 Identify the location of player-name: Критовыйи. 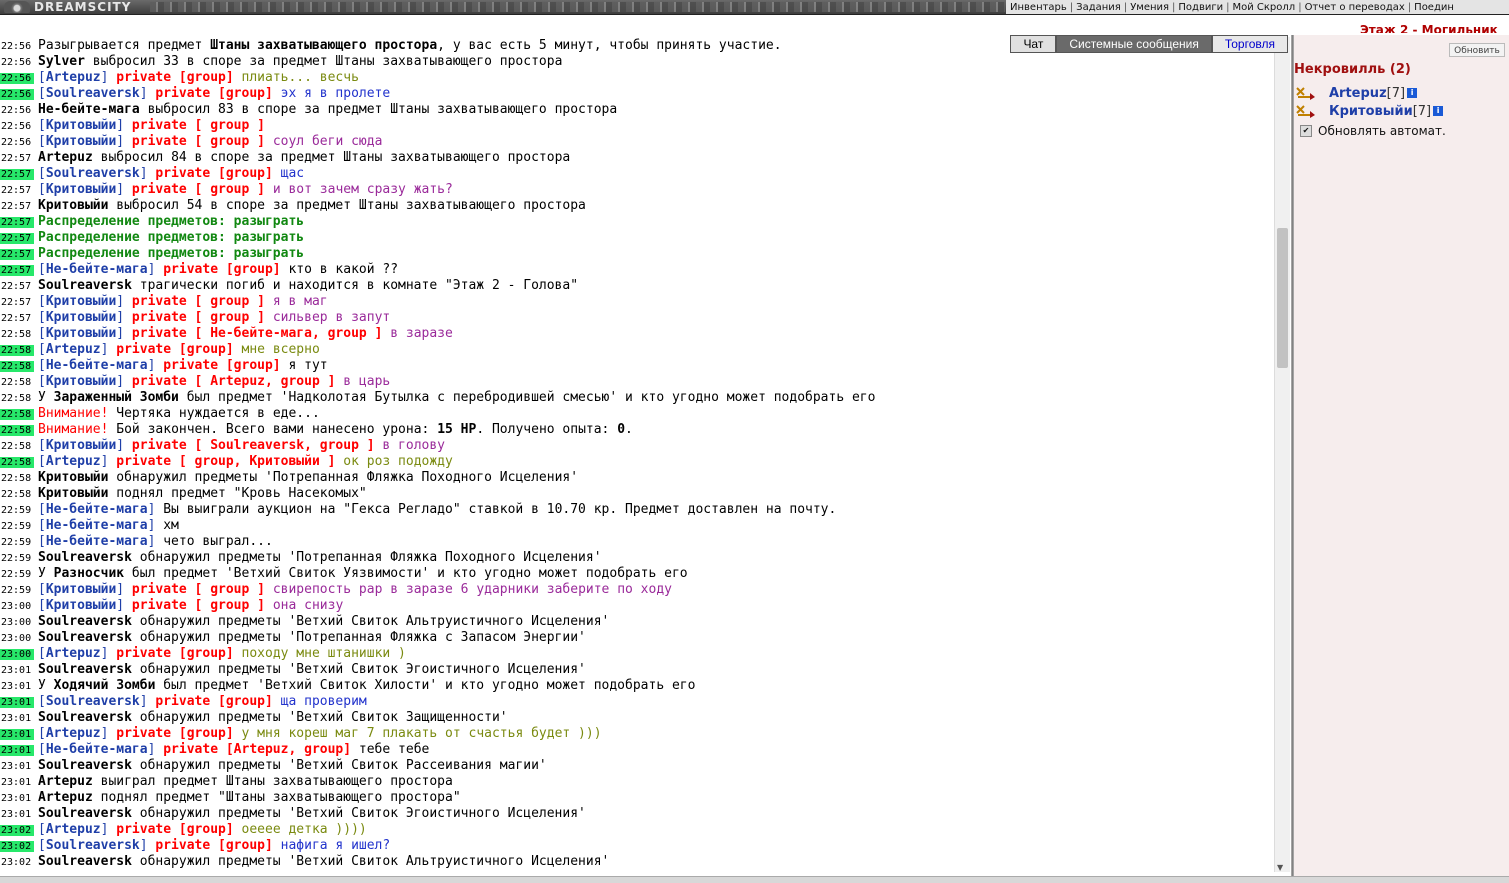
(1371, 111).